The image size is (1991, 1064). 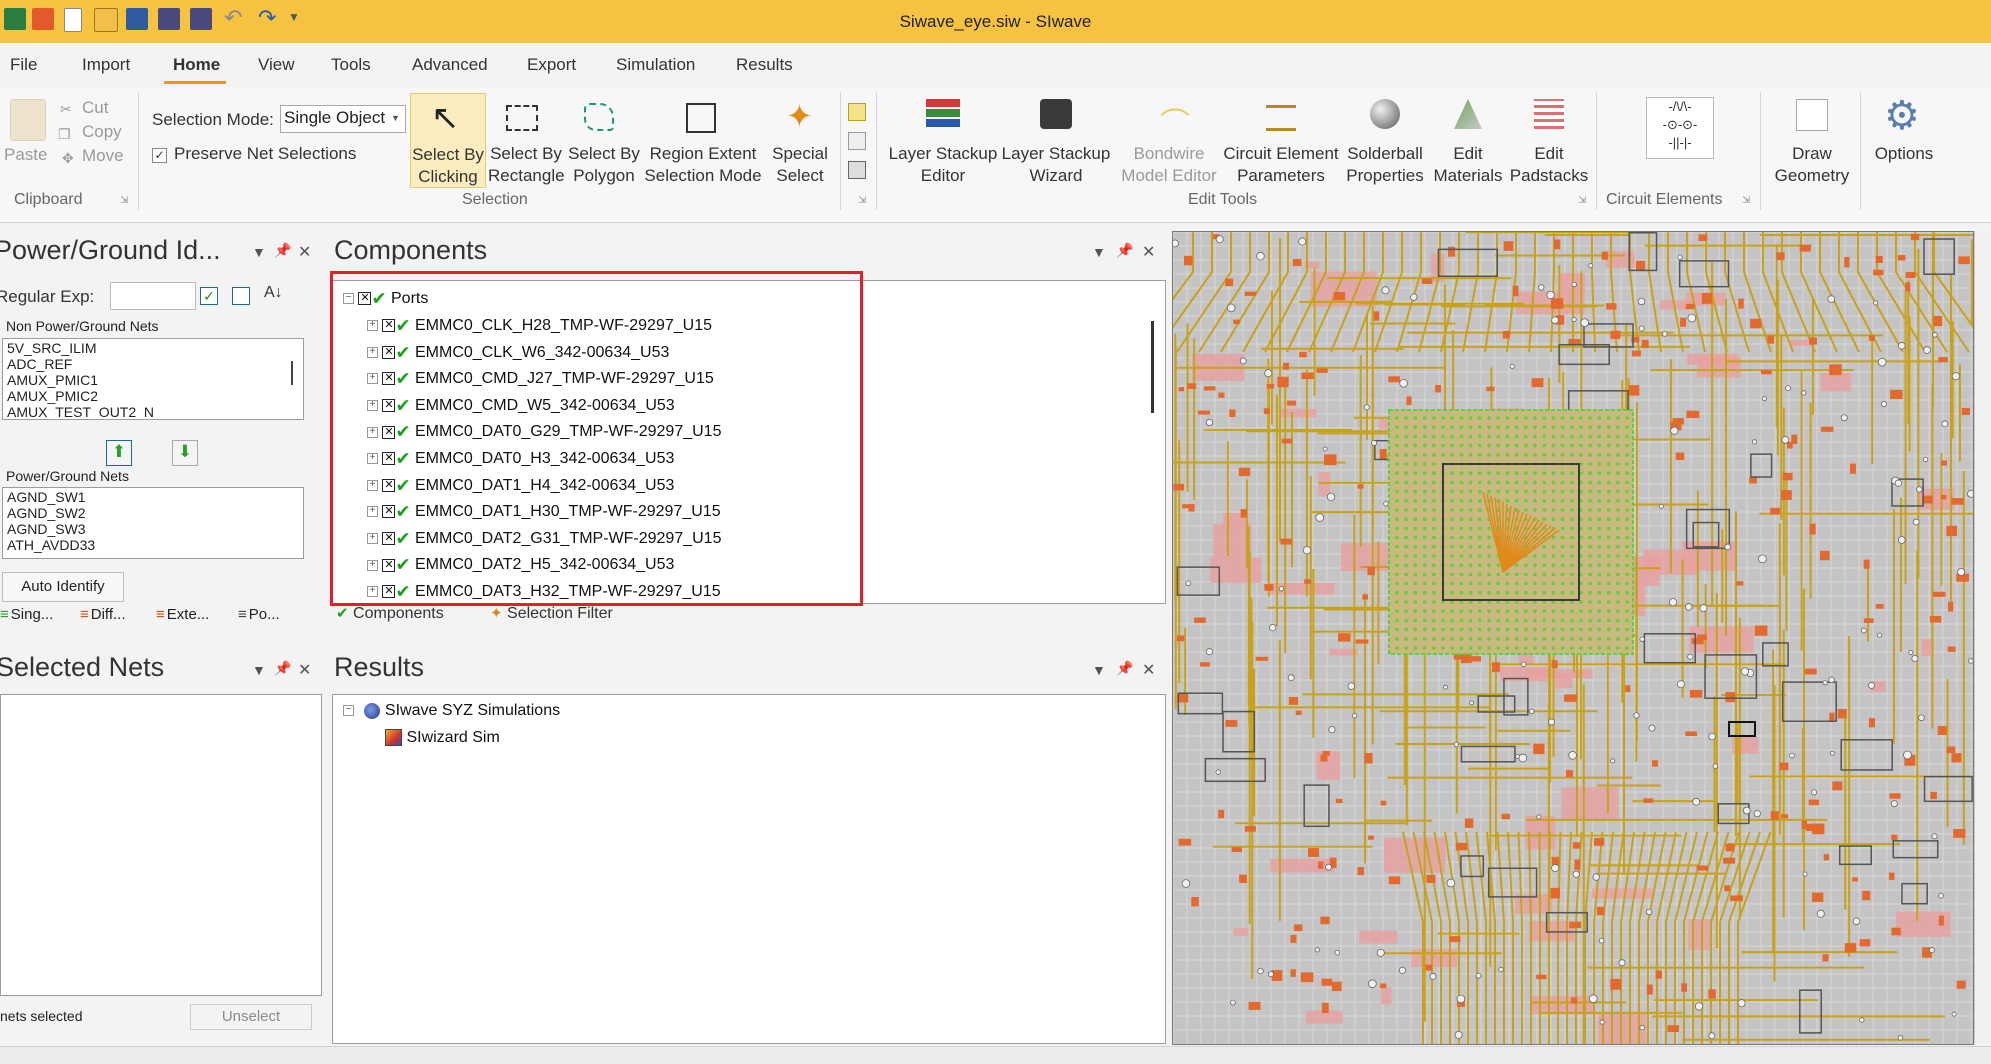 What do you see at coordinates (442, 737) in the screenshot?
I see `results-child-row: SIwizard Sim` at bounding box center [442, 737].